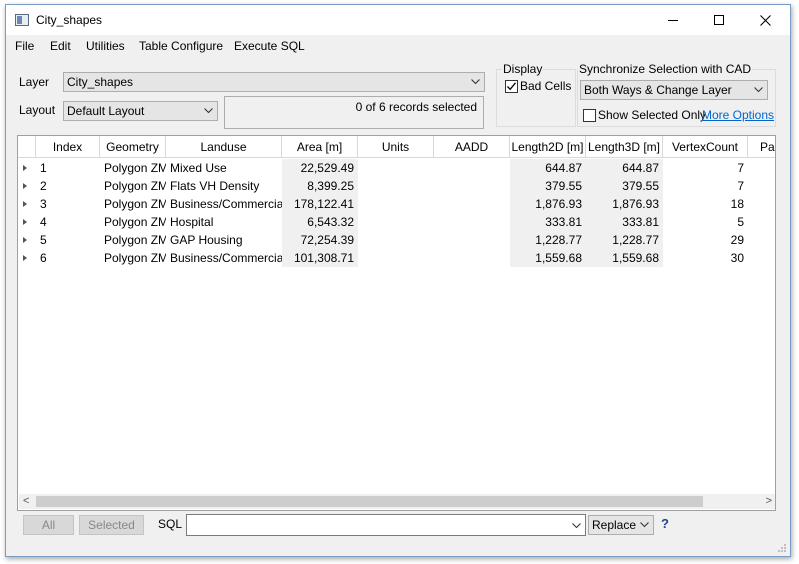  What do you see at coordinates (548, 204) in the screenshot?
I see `cell-length2d: 1,876.93` at bounding box center [548, 204].